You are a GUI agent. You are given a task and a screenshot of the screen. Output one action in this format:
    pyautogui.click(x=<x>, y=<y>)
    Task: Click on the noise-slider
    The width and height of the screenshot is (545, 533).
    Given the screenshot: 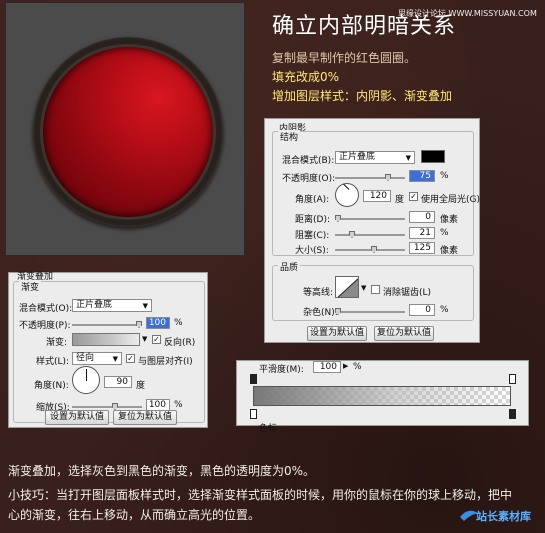 What is the action you would take?
    pyautogui.click(x=370, y=311)
    